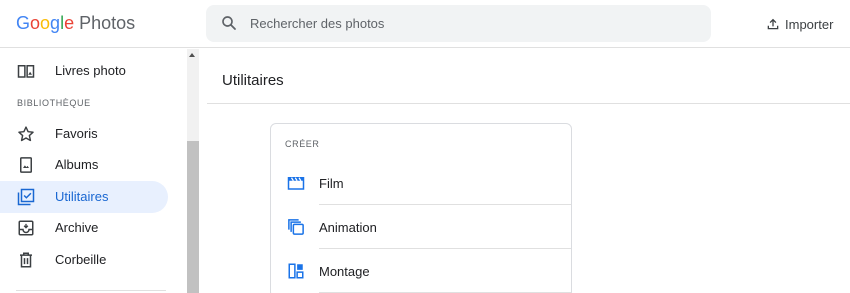 The width and height of the screenshot is (850, 293). I want to click on animation-icon, so click(296, 227).